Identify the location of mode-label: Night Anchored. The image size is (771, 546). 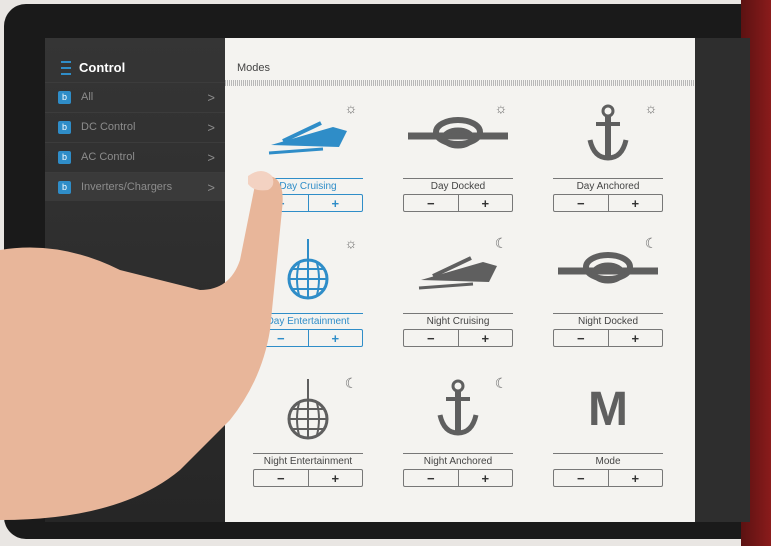
(458, 460).